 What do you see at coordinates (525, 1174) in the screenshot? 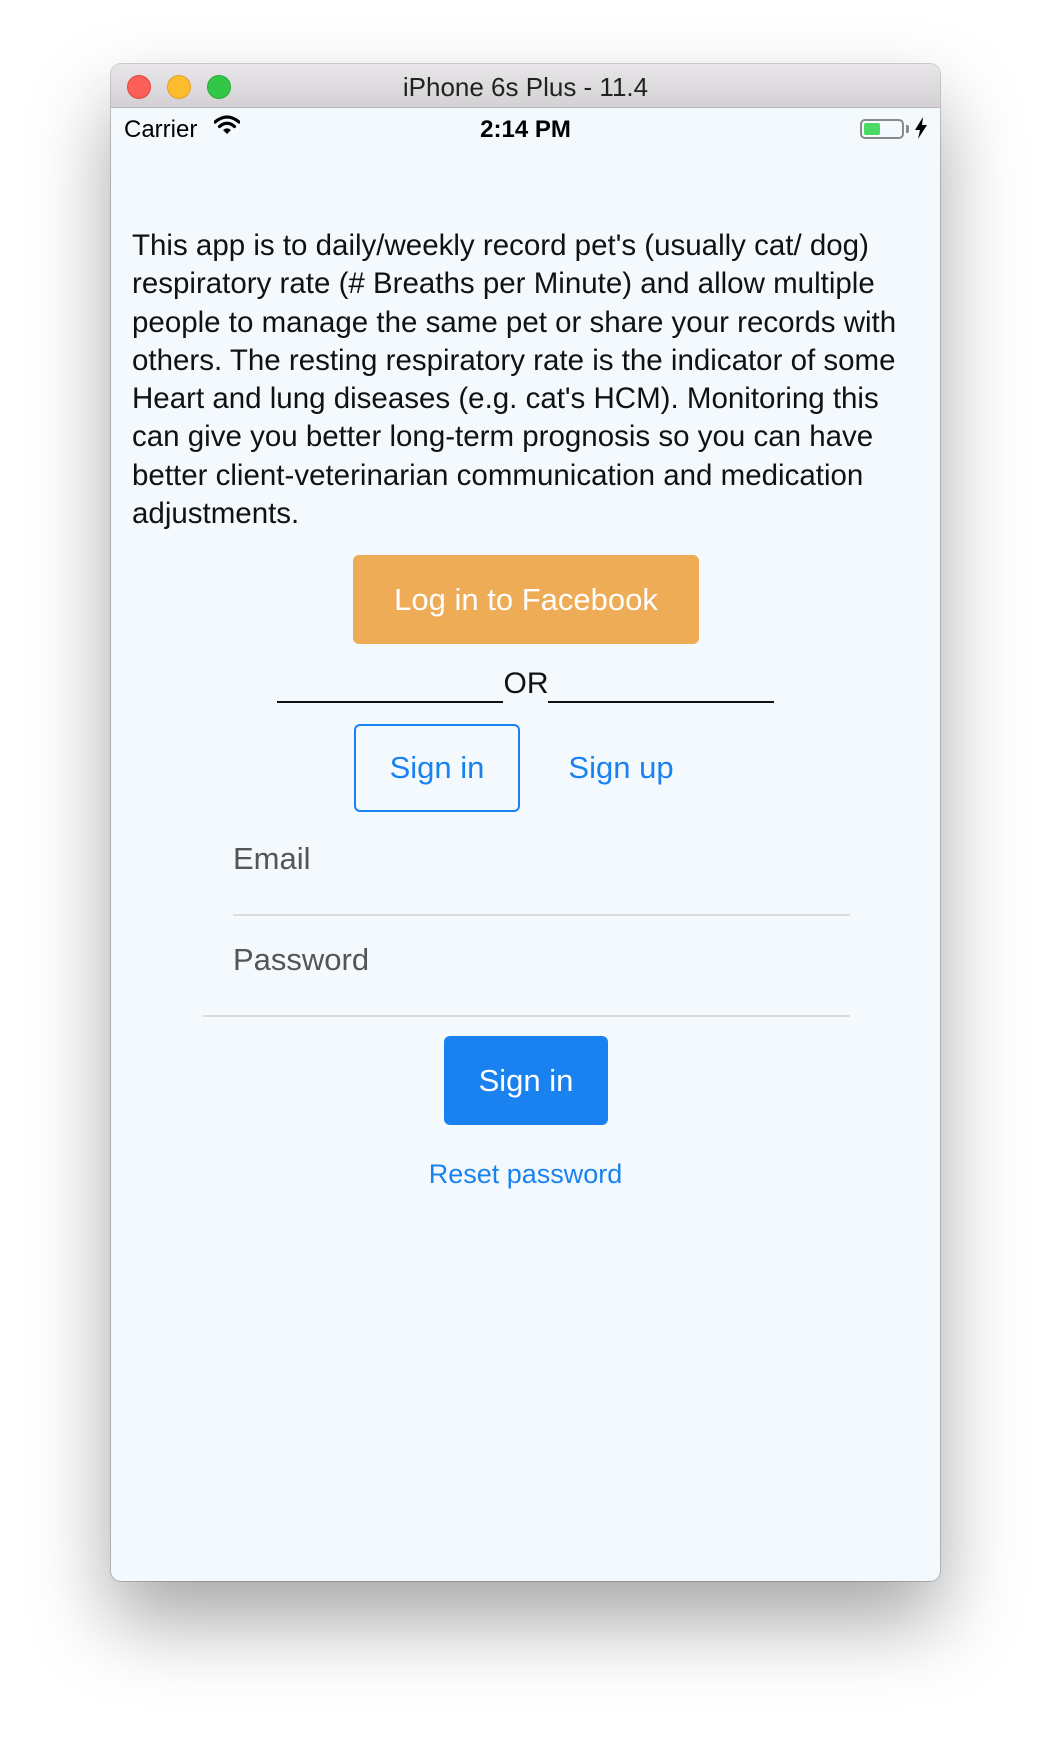
I see `reset-password-link: Reset password` at bounding box center [525, 1174].